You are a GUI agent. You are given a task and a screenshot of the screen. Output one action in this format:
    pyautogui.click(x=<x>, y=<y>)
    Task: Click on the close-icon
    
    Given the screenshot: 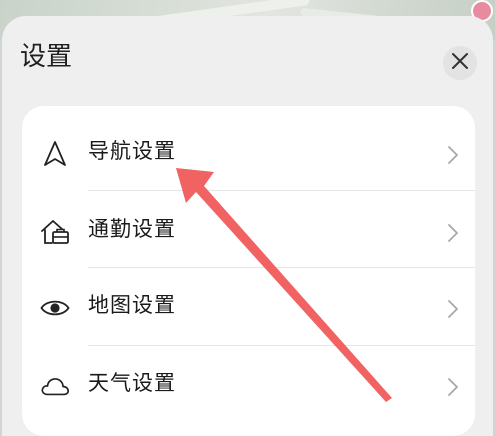 What is the action you would take?
    pyautogui.click(x=460, y=63)
    